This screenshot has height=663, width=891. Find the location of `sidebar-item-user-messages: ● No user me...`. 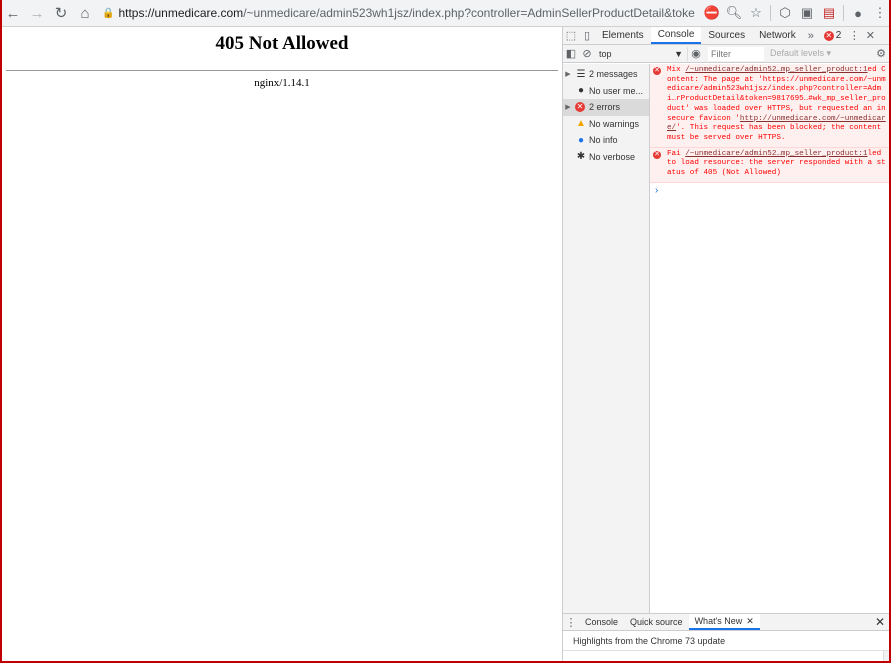

sidebar-item-user-messages: ● No user me... is located at coordinates (606, 91).